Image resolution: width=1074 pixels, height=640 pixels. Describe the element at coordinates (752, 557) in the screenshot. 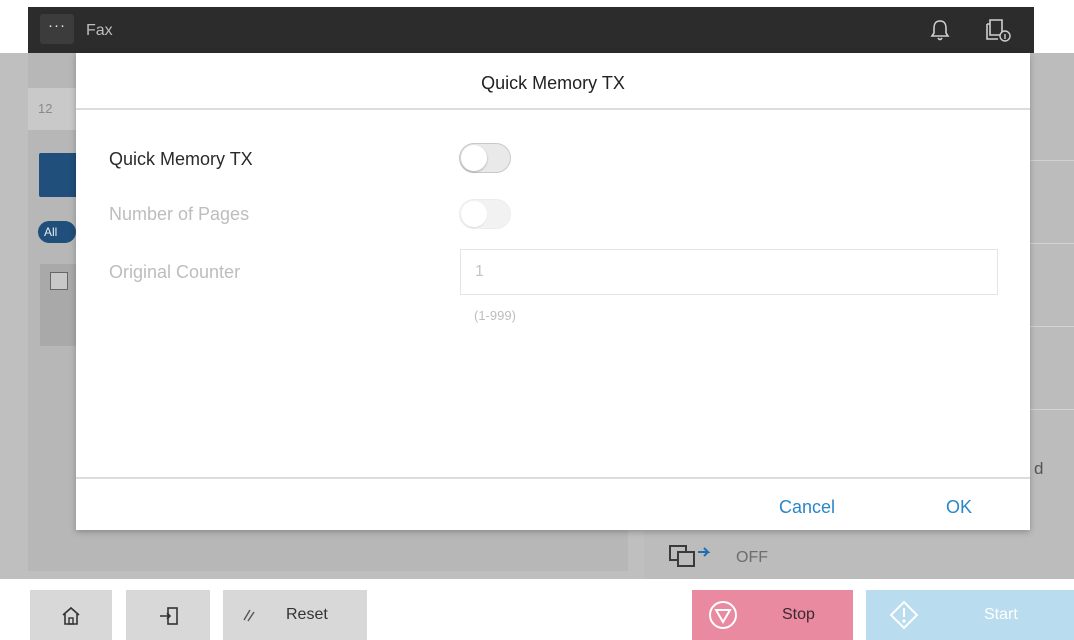

I see `quick-memory-value: OFF` at that location.